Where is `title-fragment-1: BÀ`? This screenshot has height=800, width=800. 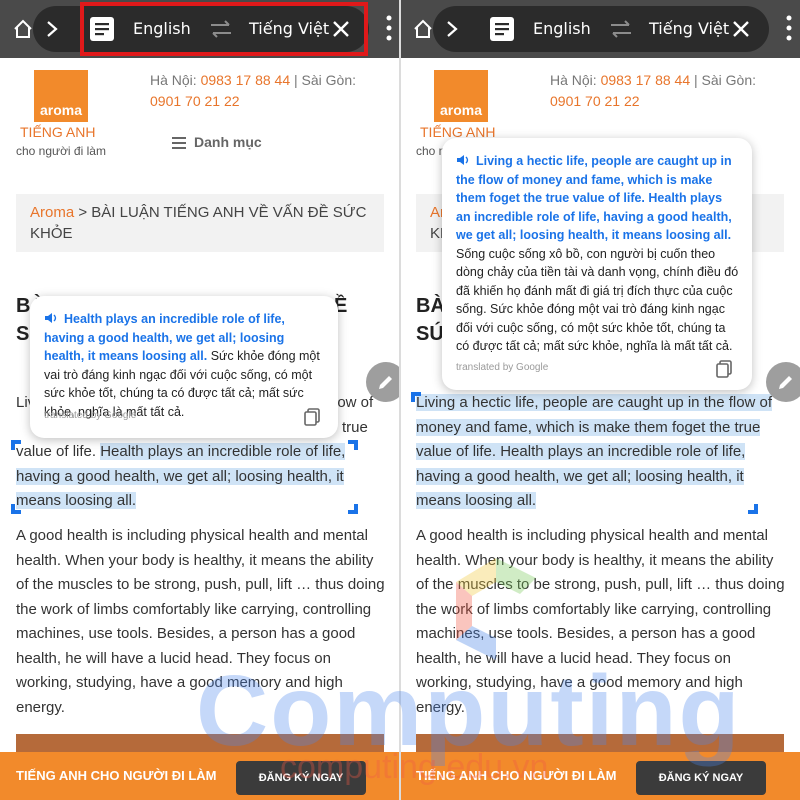
title-fragment-1: BÀ is located at coordinates (430, 306).